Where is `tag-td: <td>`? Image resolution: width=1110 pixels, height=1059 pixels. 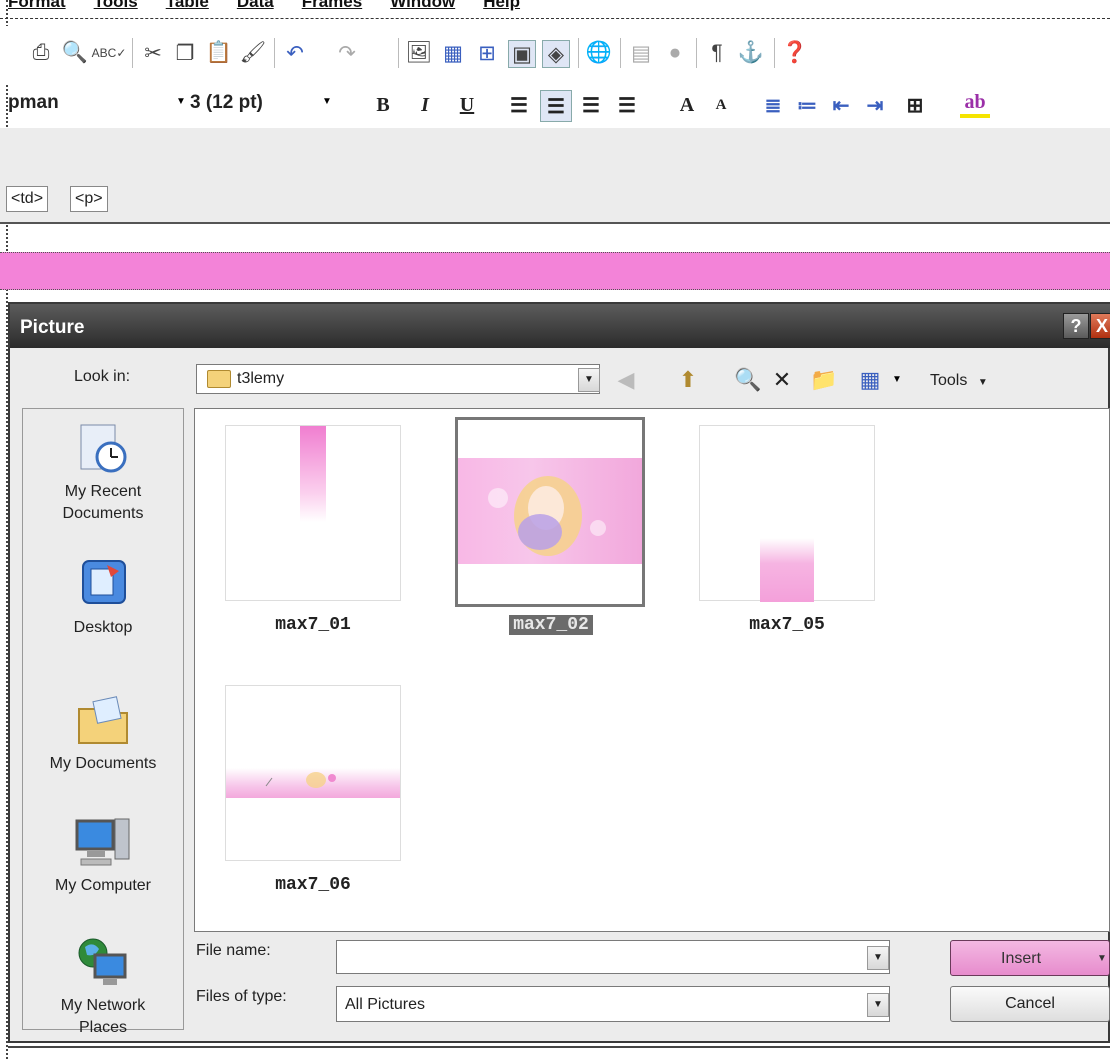 tag-td: <td> is located at coordinates (27, 199).